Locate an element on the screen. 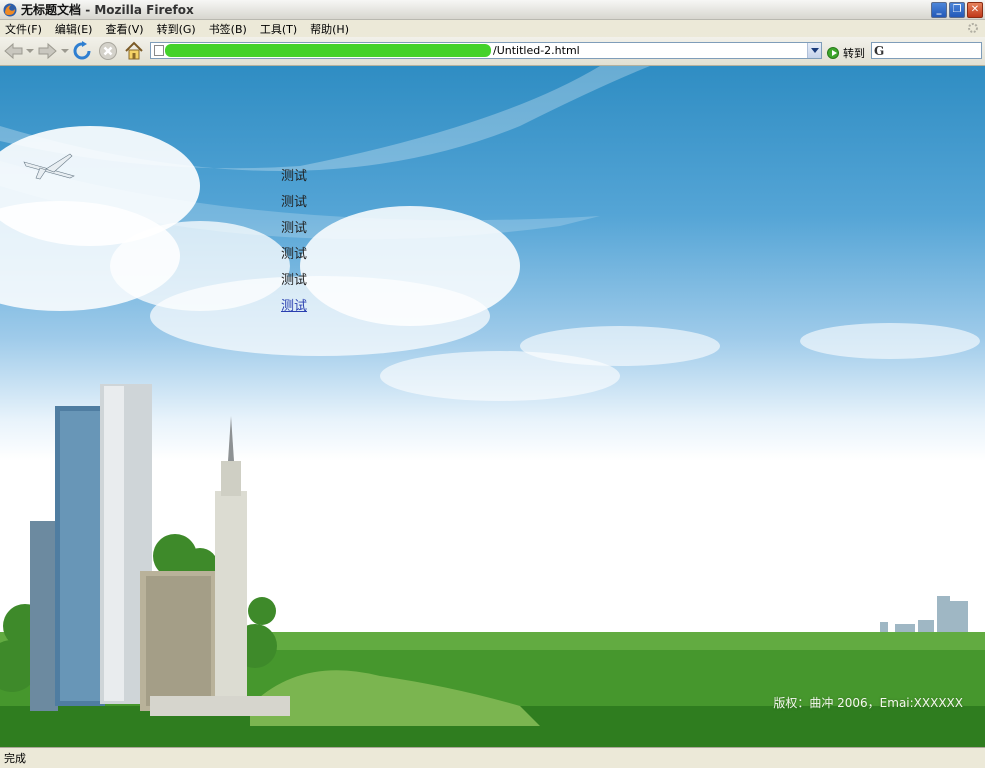 Image resolution: width=985 pixels, height=768 pixels. nav-link-2: 测试 is located at coordinates (294, 206).